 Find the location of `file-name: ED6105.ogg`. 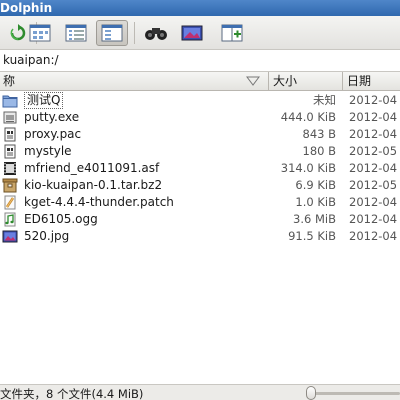

file-name: ED6105.ogg is located at coordinates (61, 219).